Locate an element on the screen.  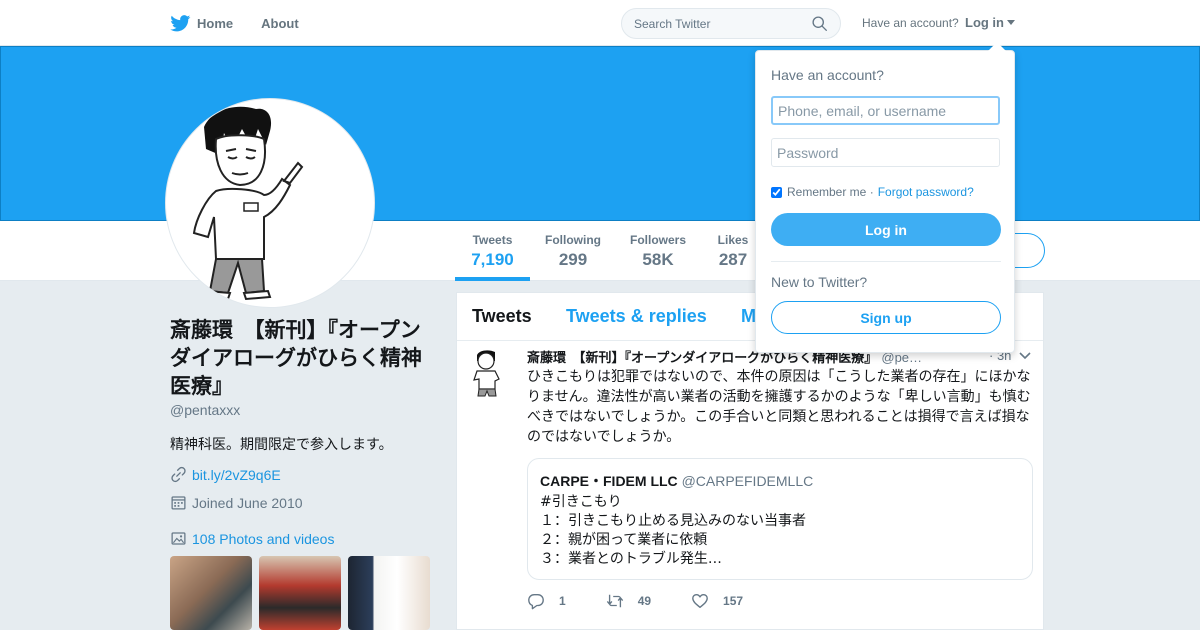
have-account-text: Have an account? is located at coordinates (910, 23).